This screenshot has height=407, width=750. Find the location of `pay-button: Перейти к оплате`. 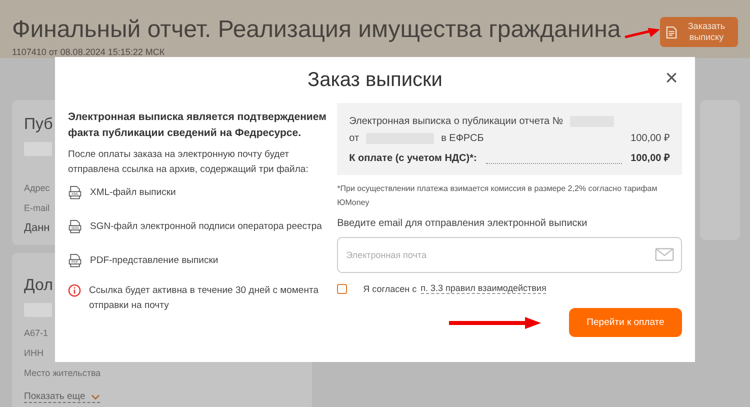

pay-button: Перейти к оплате is located at coordinates (625, 322).